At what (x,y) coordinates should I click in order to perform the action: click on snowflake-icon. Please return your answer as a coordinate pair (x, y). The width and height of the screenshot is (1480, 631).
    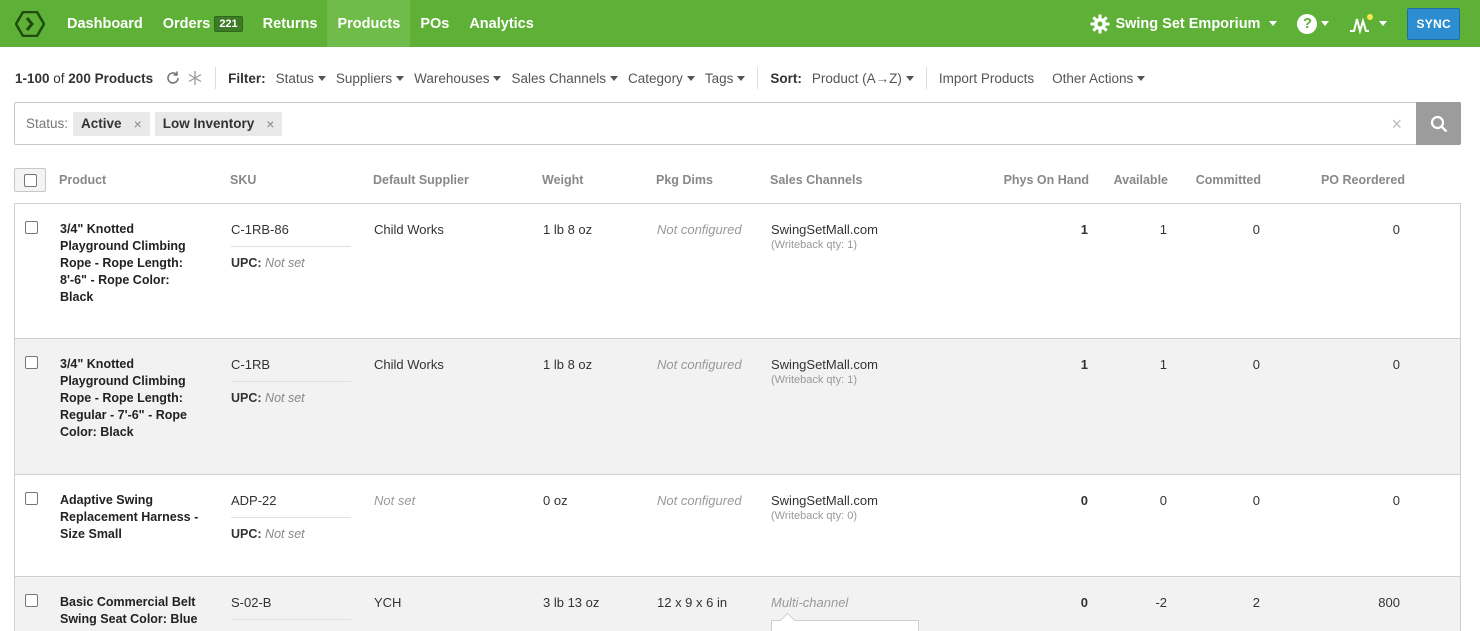
    Looking at the image, I should click on (195, 78).